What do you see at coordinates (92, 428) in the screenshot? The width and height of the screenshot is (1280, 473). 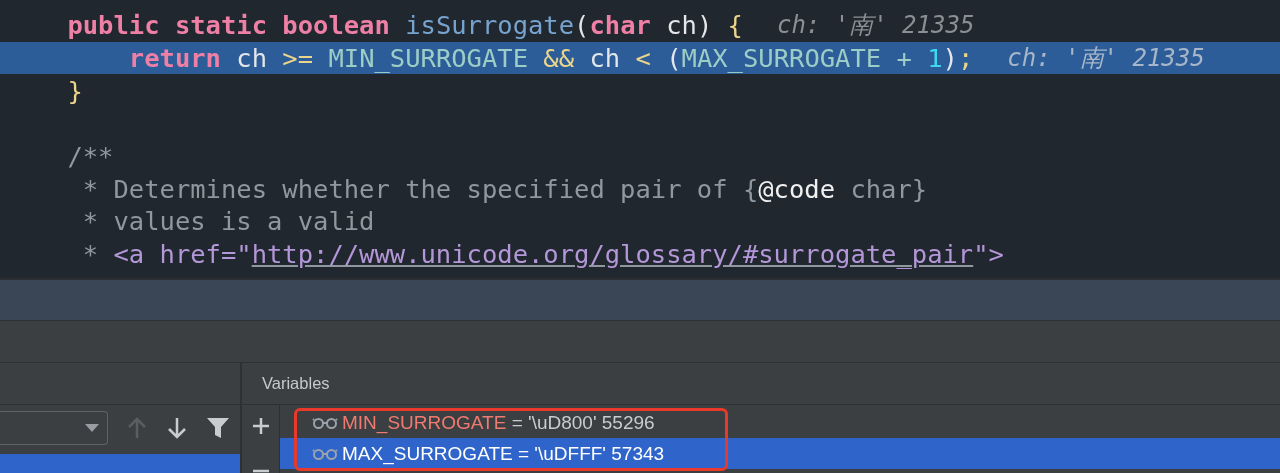 I see `caret-icon` at bounding box center [92, 428].